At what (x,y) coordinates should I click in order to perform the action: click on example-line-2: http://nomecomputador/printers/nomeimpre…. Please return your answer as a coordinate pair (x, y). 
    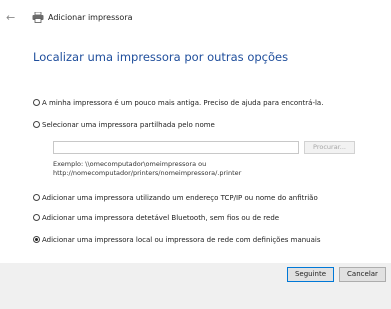
    Looking at the image, I should click on (147, 173).